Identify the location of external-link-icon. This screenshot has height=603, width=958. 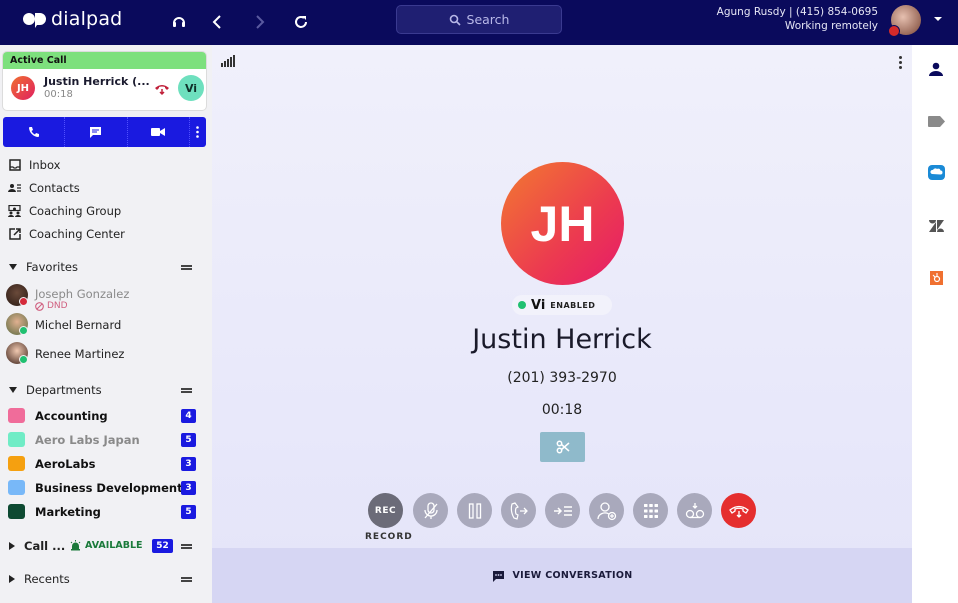
(14, 233).